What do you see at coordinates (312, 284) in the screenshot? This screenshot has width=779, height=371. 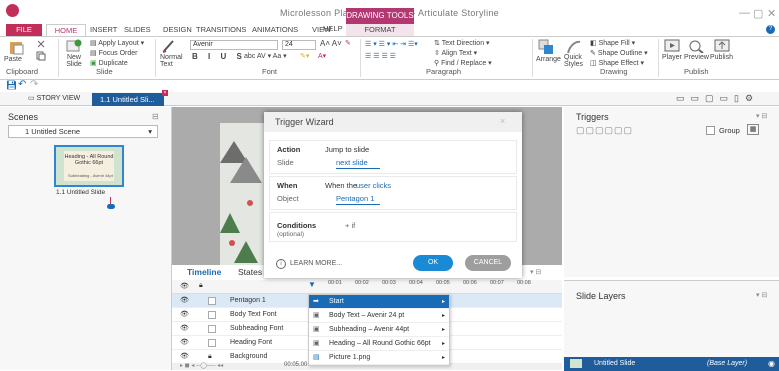 I see `playhead-icon: ▼` at bounding box center [312, 284].